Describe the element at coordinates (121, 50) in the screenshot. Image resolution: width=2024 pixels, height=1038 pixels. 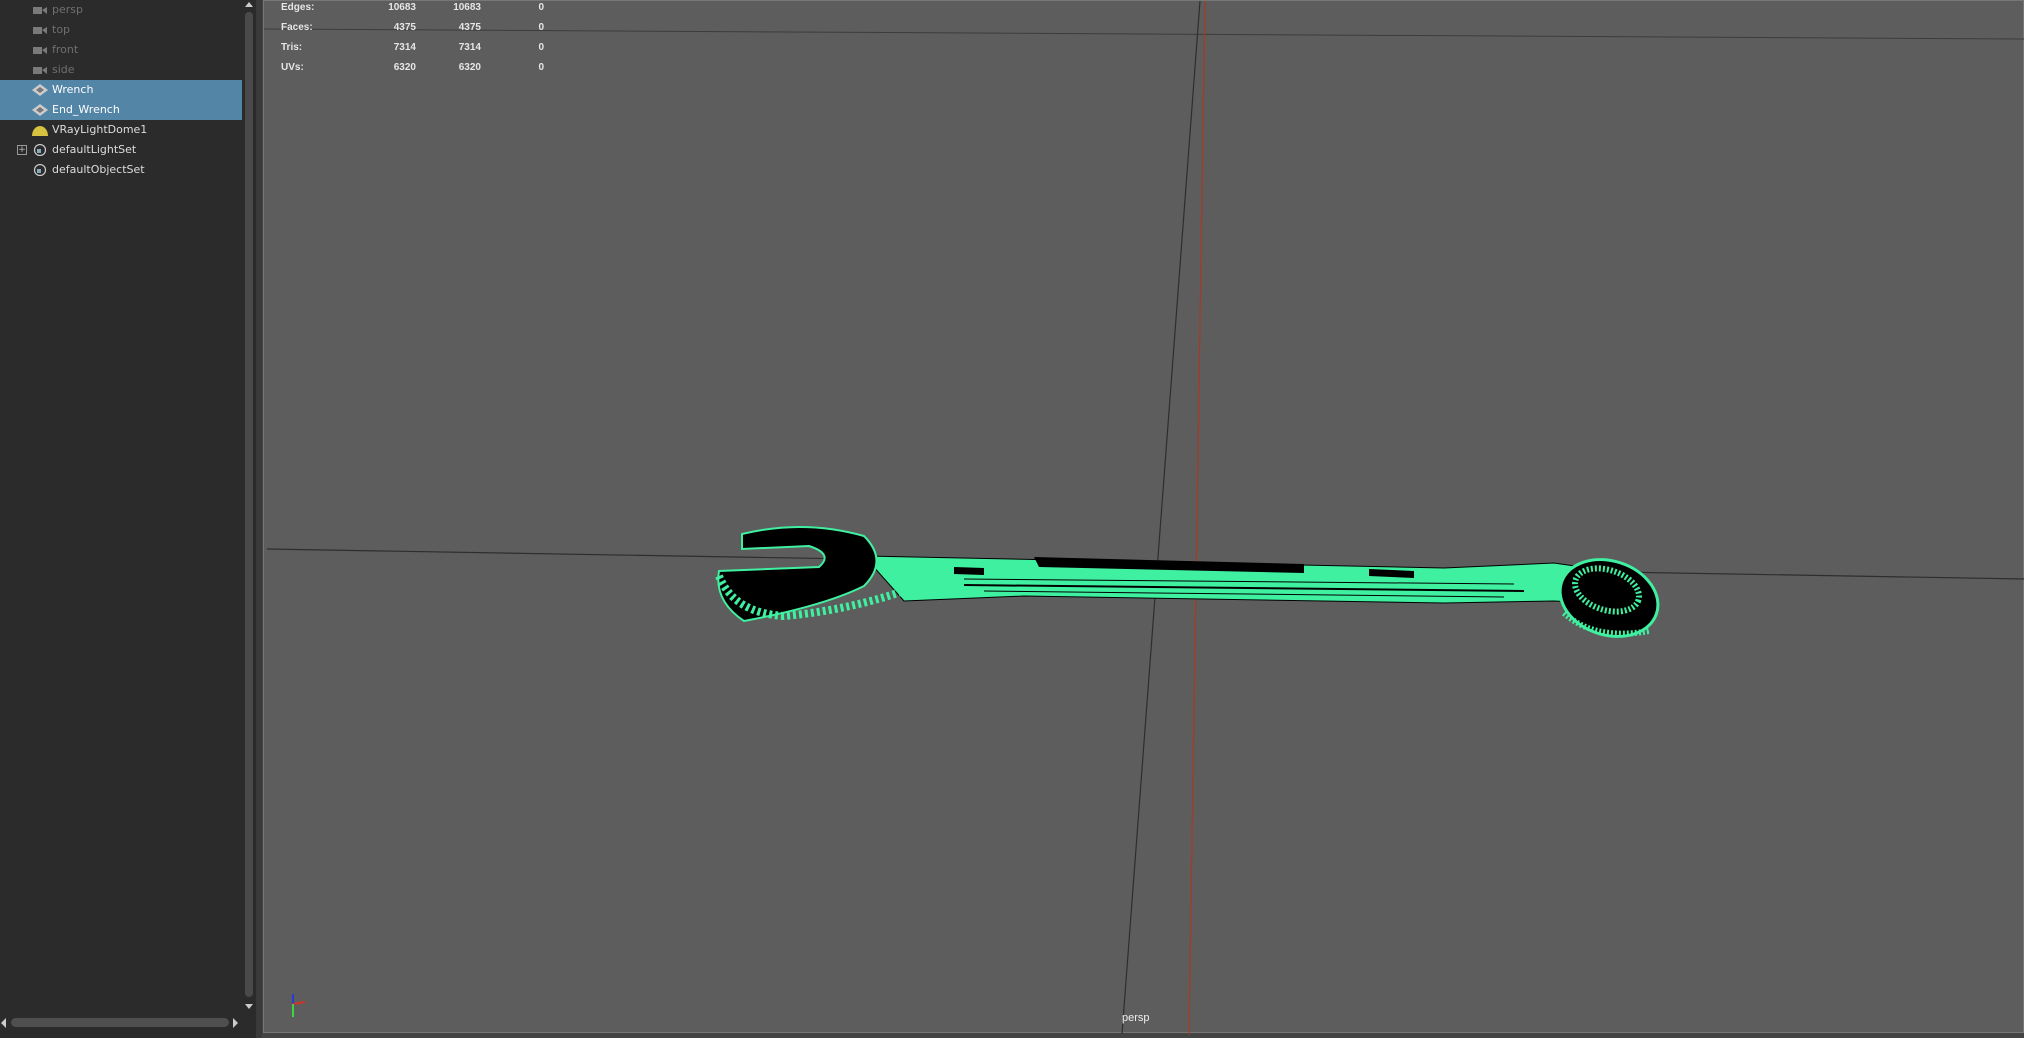
I see `outliner-item-front: front` at that location.